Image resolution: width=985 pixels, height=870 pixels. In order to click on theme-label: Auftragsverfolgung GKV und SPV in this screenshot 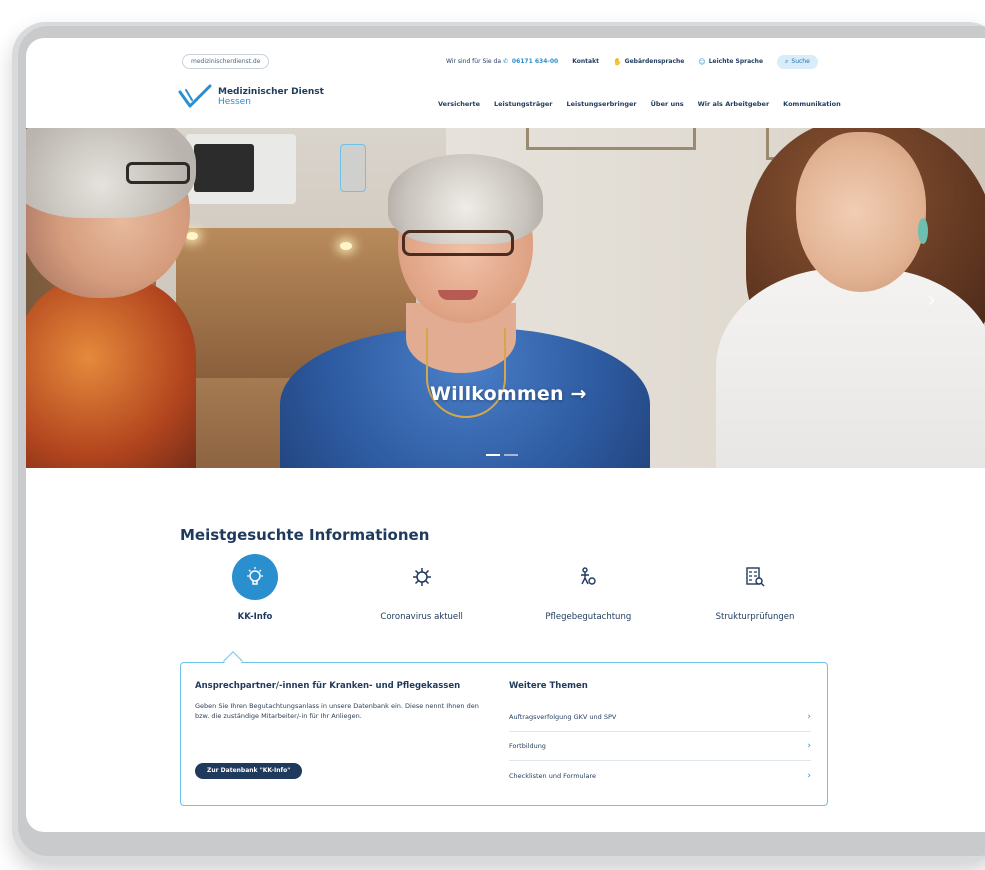, I will do `click(563, 717)`.